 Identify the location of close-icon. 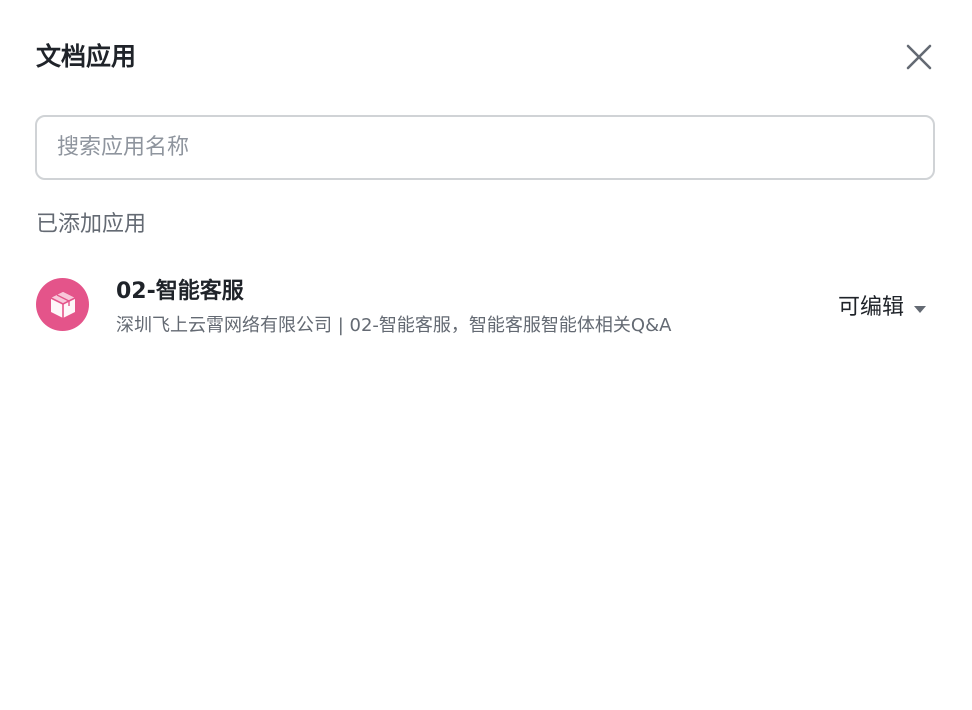
(919, 57).